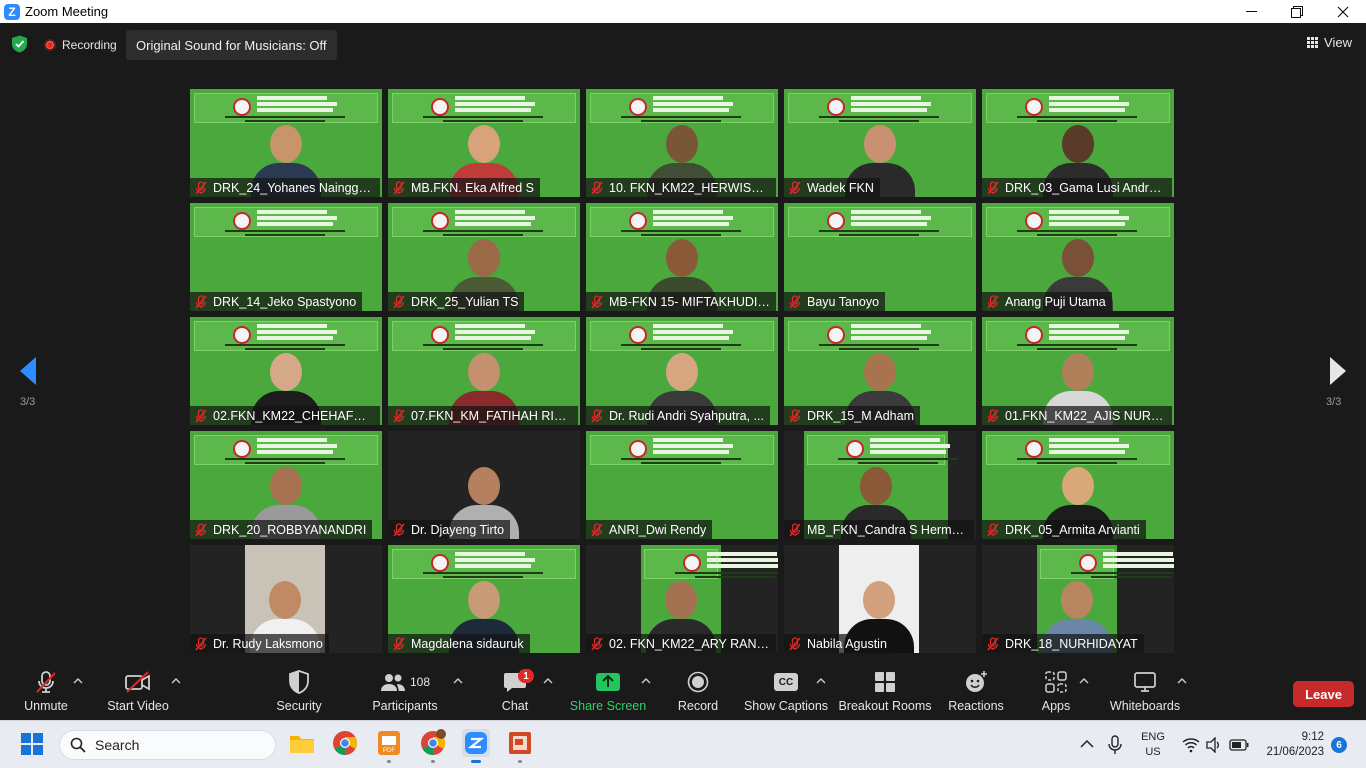  I want to click on whiteboards-button: Whiteboards, so click(1145, 692).